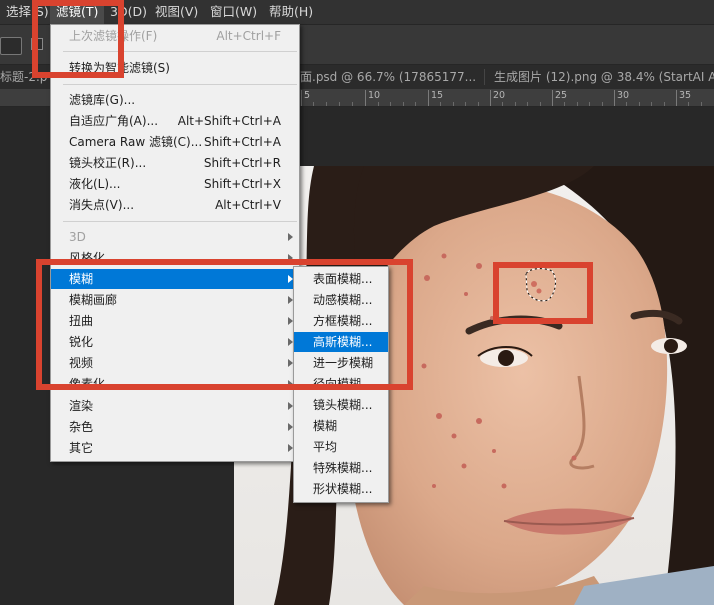  What do you see at coordinates (374, 95) in the screenshot?
I see `ruler-label: 10` at bounding box center [374, 95].